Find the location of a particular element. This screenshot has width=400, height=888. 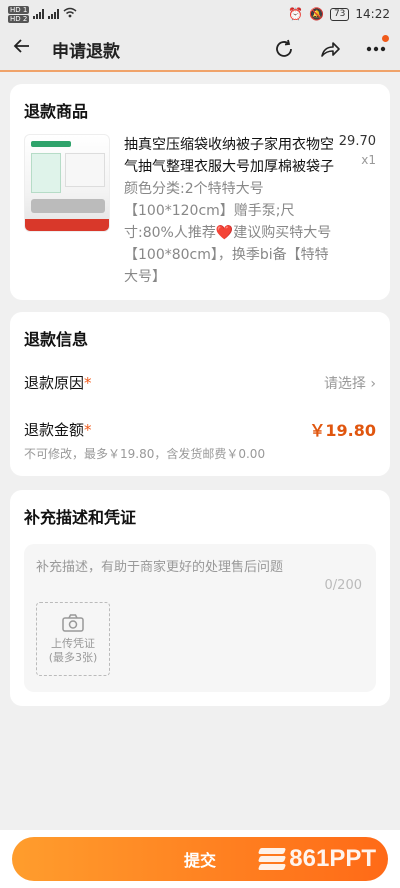

product-thumbnail is located at coordinates (67, 183).